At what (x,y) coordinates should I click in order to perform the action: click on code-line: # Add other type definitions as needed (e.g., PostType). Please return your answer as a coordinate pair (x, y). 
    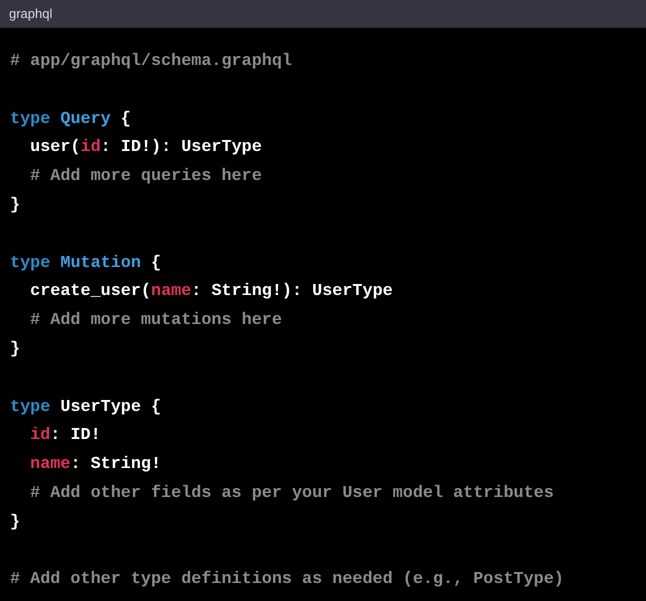
    Looking at the image, I should click on (287, 580).